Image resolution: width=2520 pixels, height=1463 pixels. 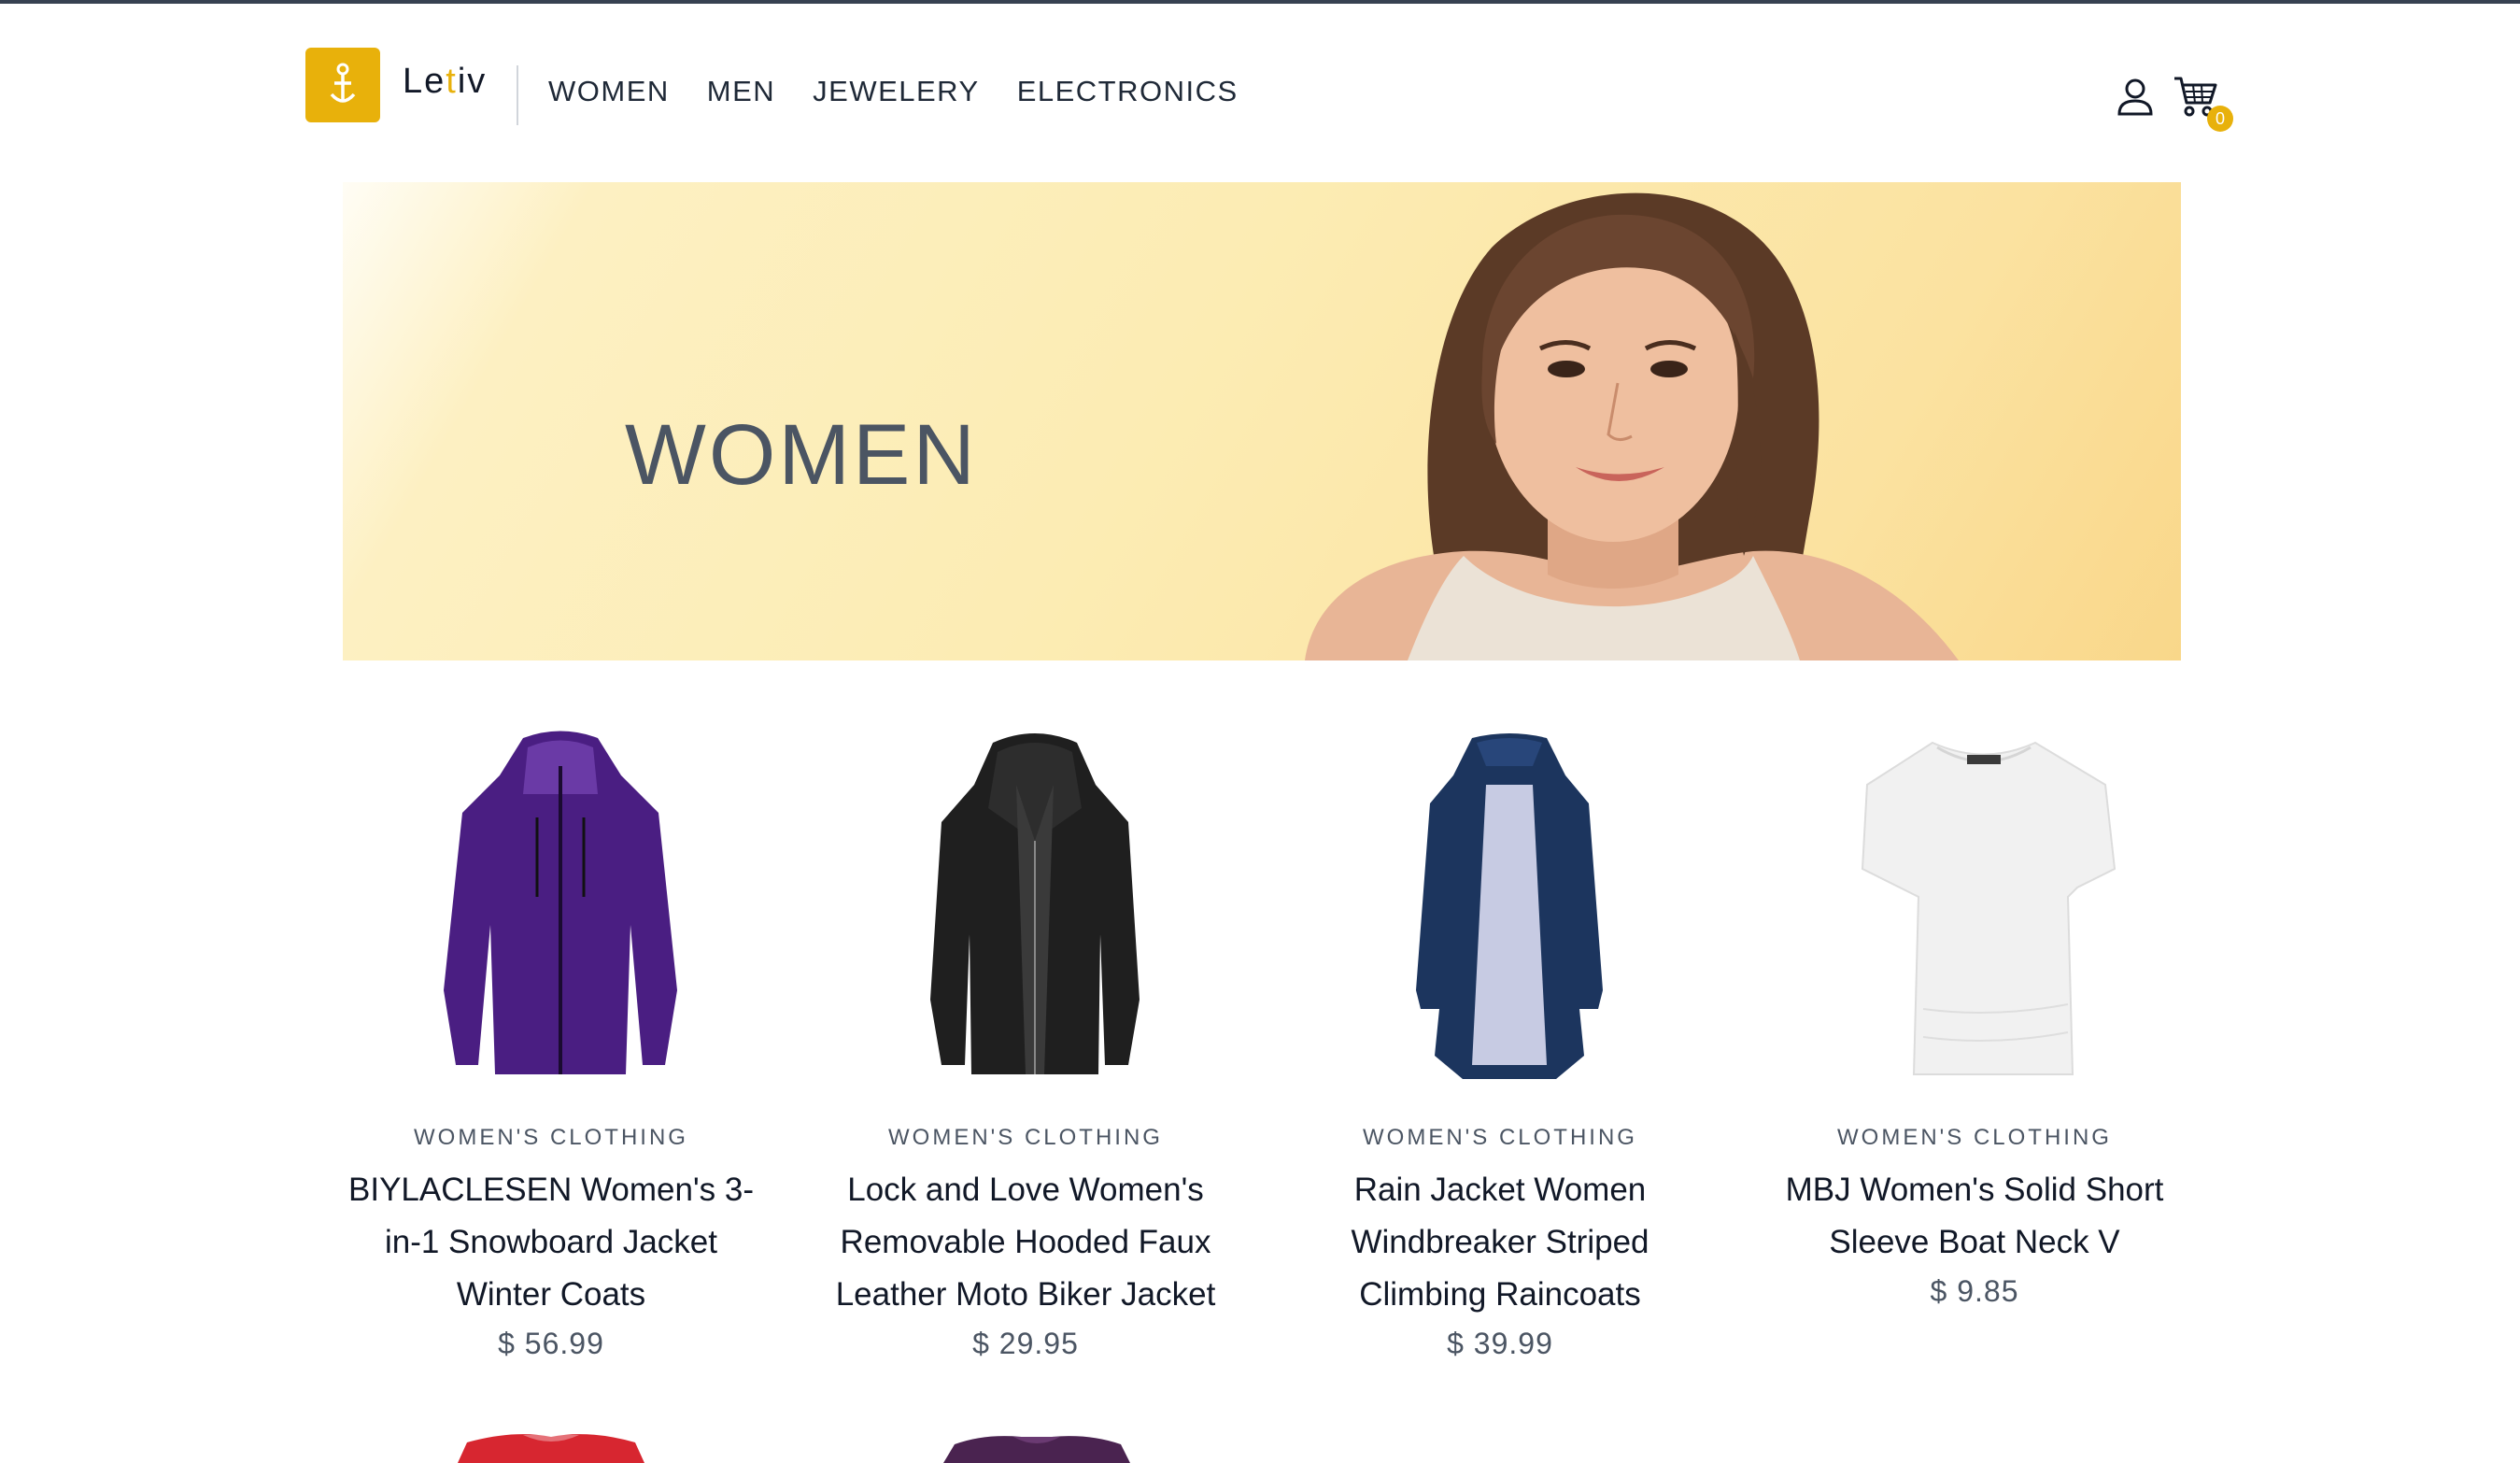 I want to click on product-price: $ 39.99, so click(x=1500, y=1343).